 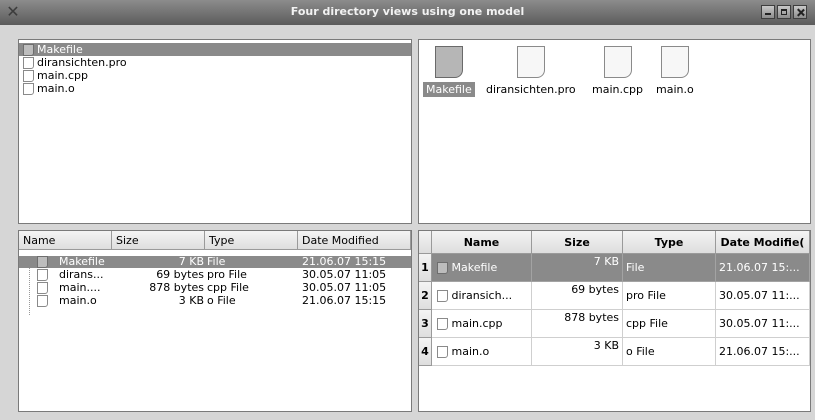 What do you see at coordinates (482, 352) in the screenshot?
I see `table-cell: main.o` at bounding box center [482, 352].